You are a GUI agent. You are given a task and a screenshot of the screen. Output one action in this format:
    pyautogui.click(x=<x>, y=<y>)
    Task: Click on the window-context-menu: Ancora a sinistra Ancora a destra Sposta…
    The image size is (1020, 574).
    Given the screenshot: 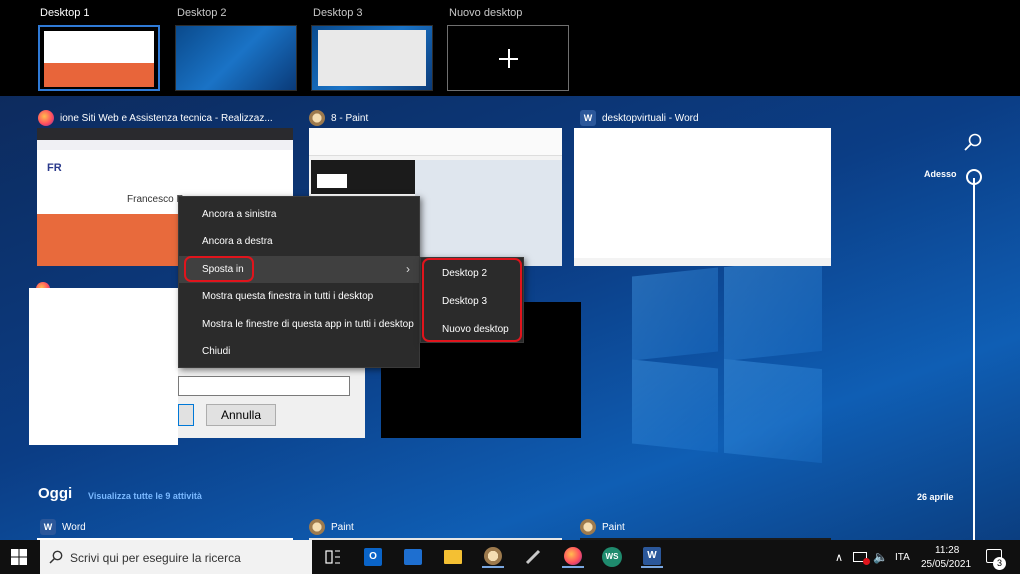 What is the action you would take?
    pyautogui.click(x=299, y=282)
    